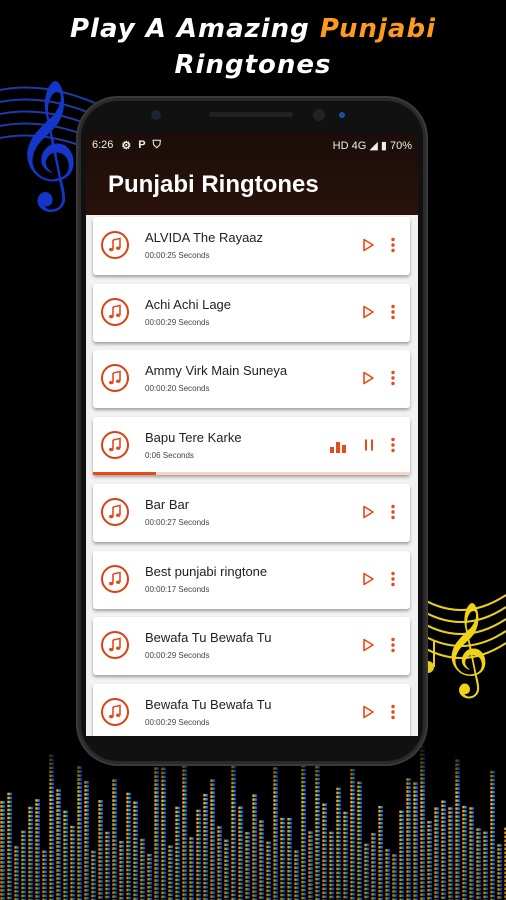 This screenshot has width=506, height=900. I want to click on ringtone-title: Ammy Virk Main Suneya, so click(216, 371).